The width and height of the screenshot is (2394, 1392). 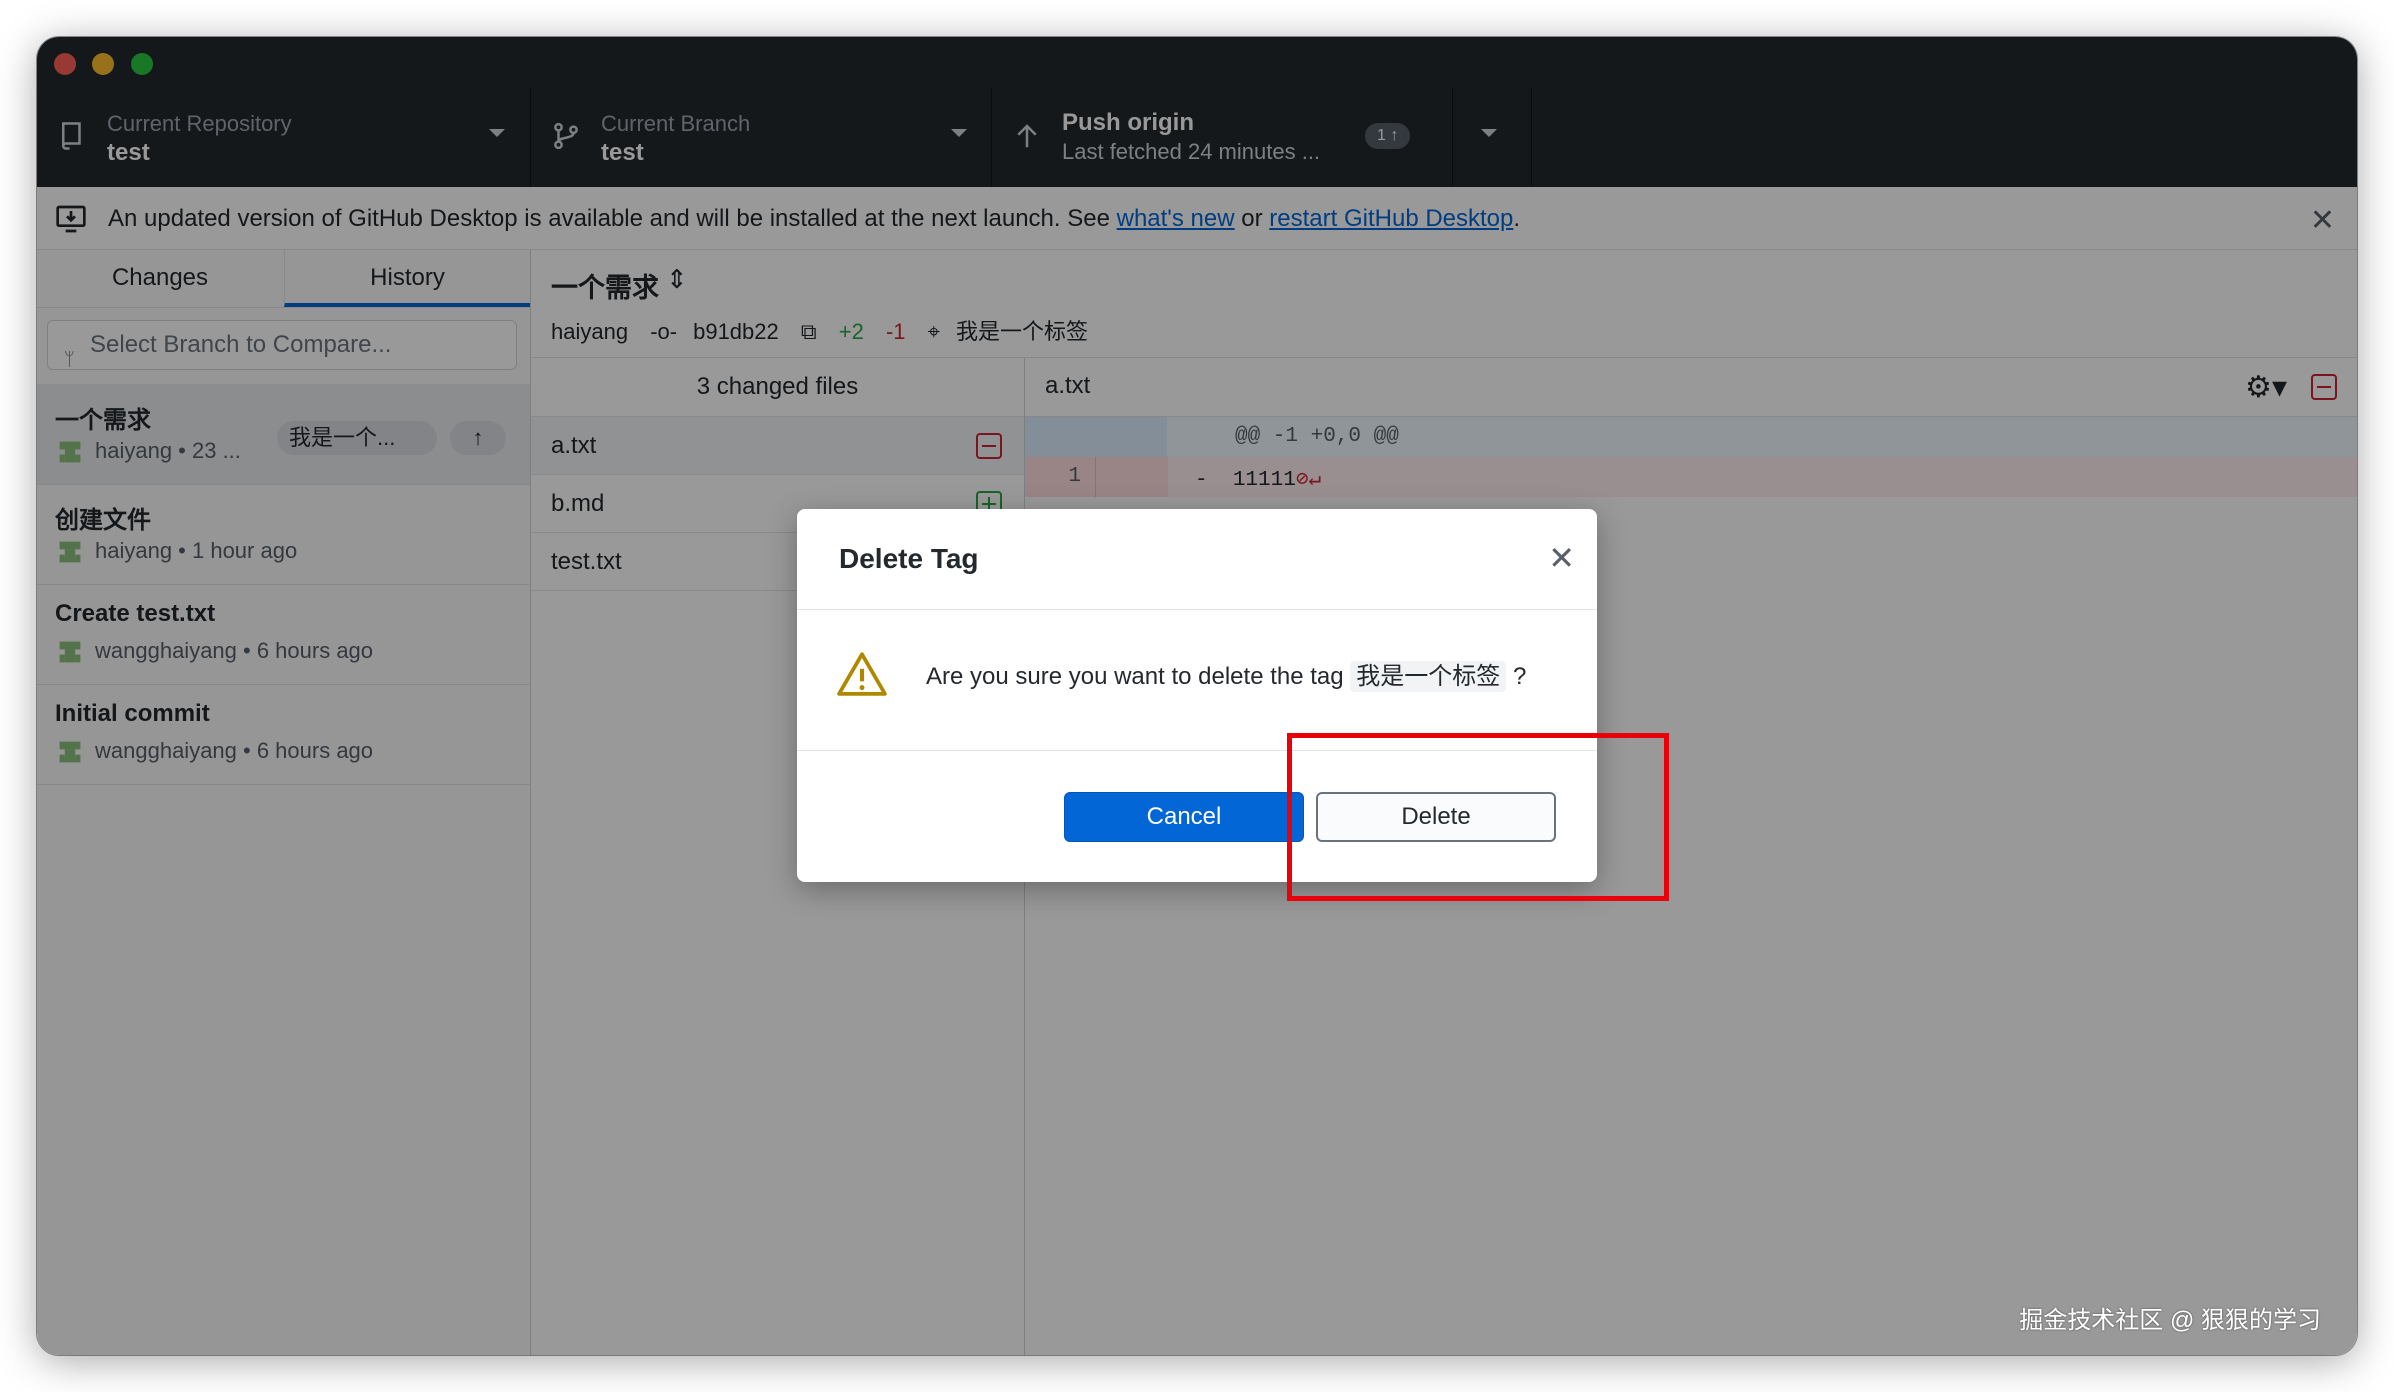 What do you see at coordinates (1478, 817) in the screenshot?
I see `annotation-highlight-box` at bounding box center [1478, 817].